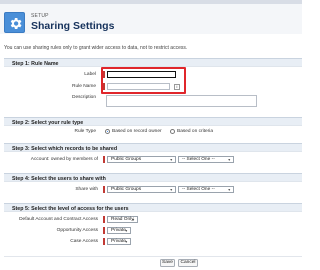 The width and height of the screenshot is (320, 270). What do you see at coordinates (85, 131) in the screenshot?
I see `rule-type-label: Rule Type` at bounding box center [85, 131].